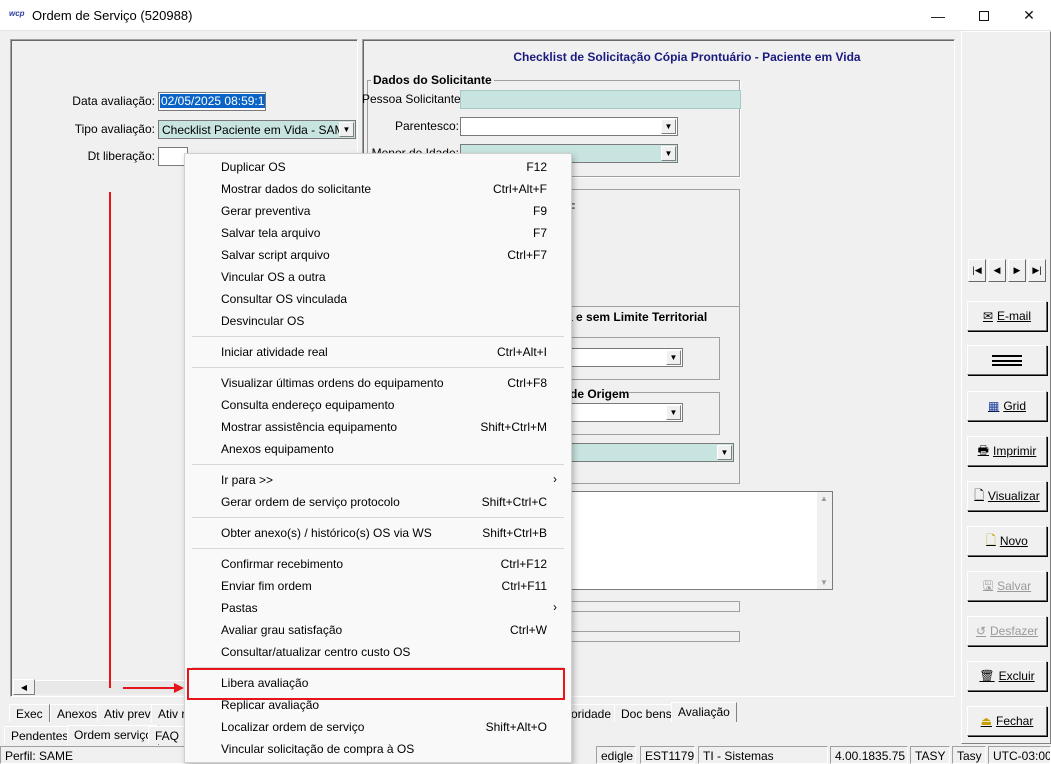  I want to click on memo-field: ▲ ▼, so click(696, 540).